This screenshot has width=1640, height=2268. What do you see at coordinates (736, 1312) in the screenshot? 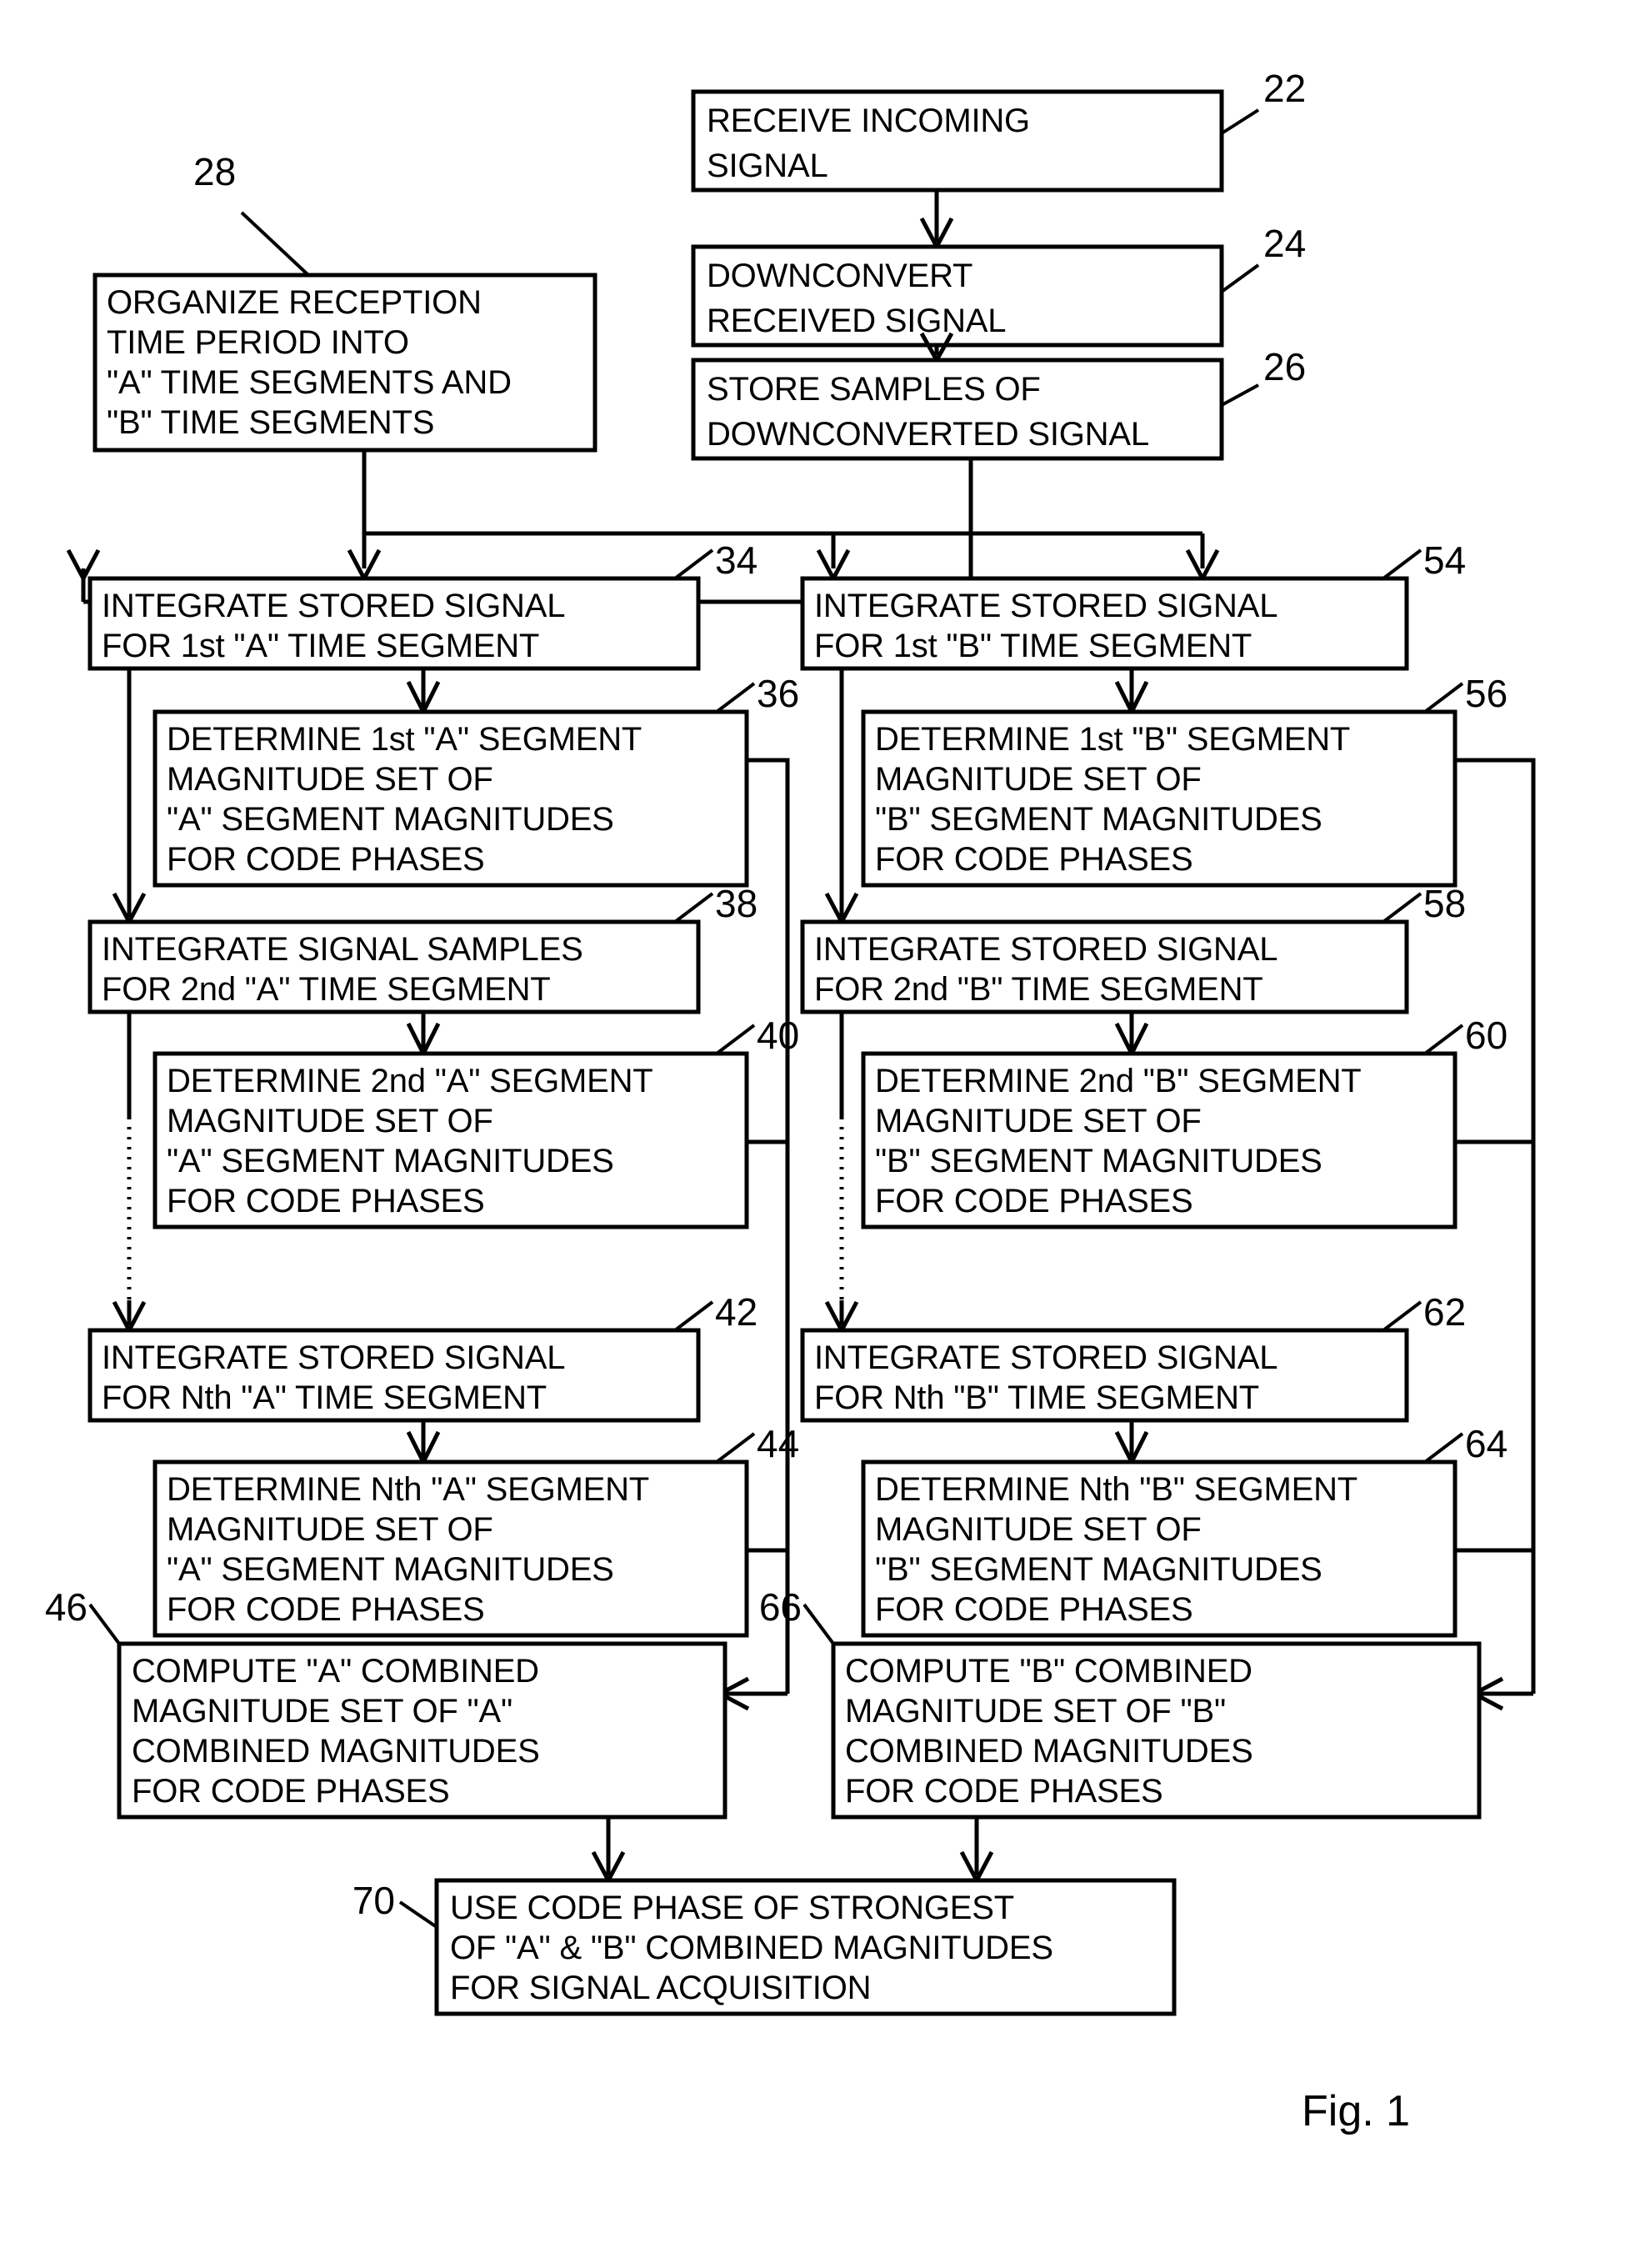
I see `ref-number-42: 42` at bounding box center [736, 1312].